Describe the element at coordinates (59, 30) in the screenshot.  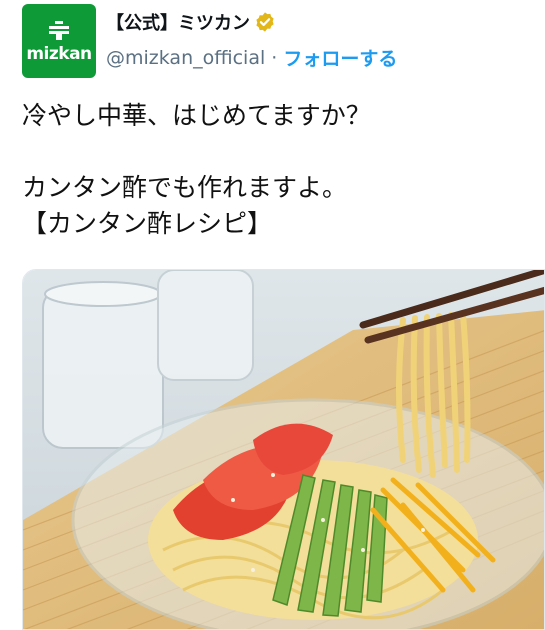
I see `mizkan-logo-mark-icon` at that location.